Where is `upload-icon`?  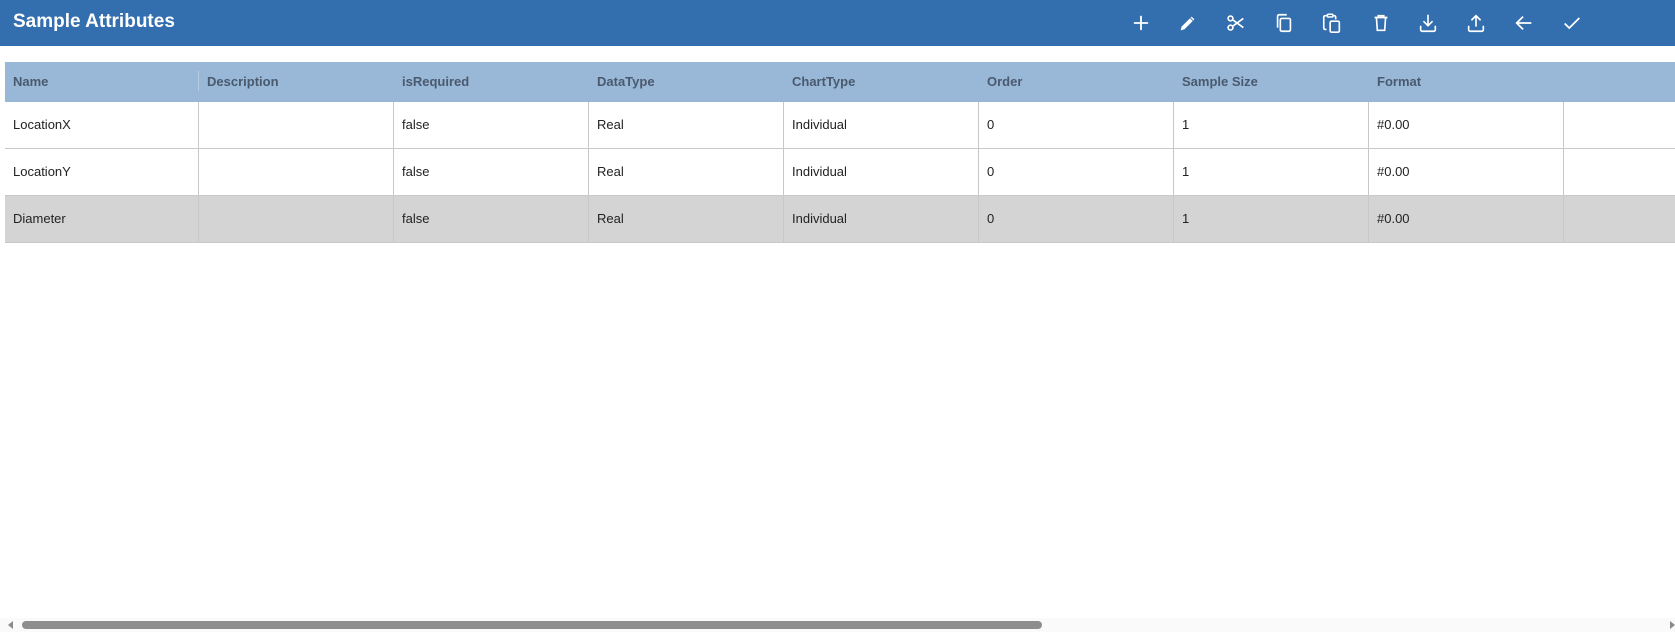 upload-icon is located at coordinates (1476, 23).